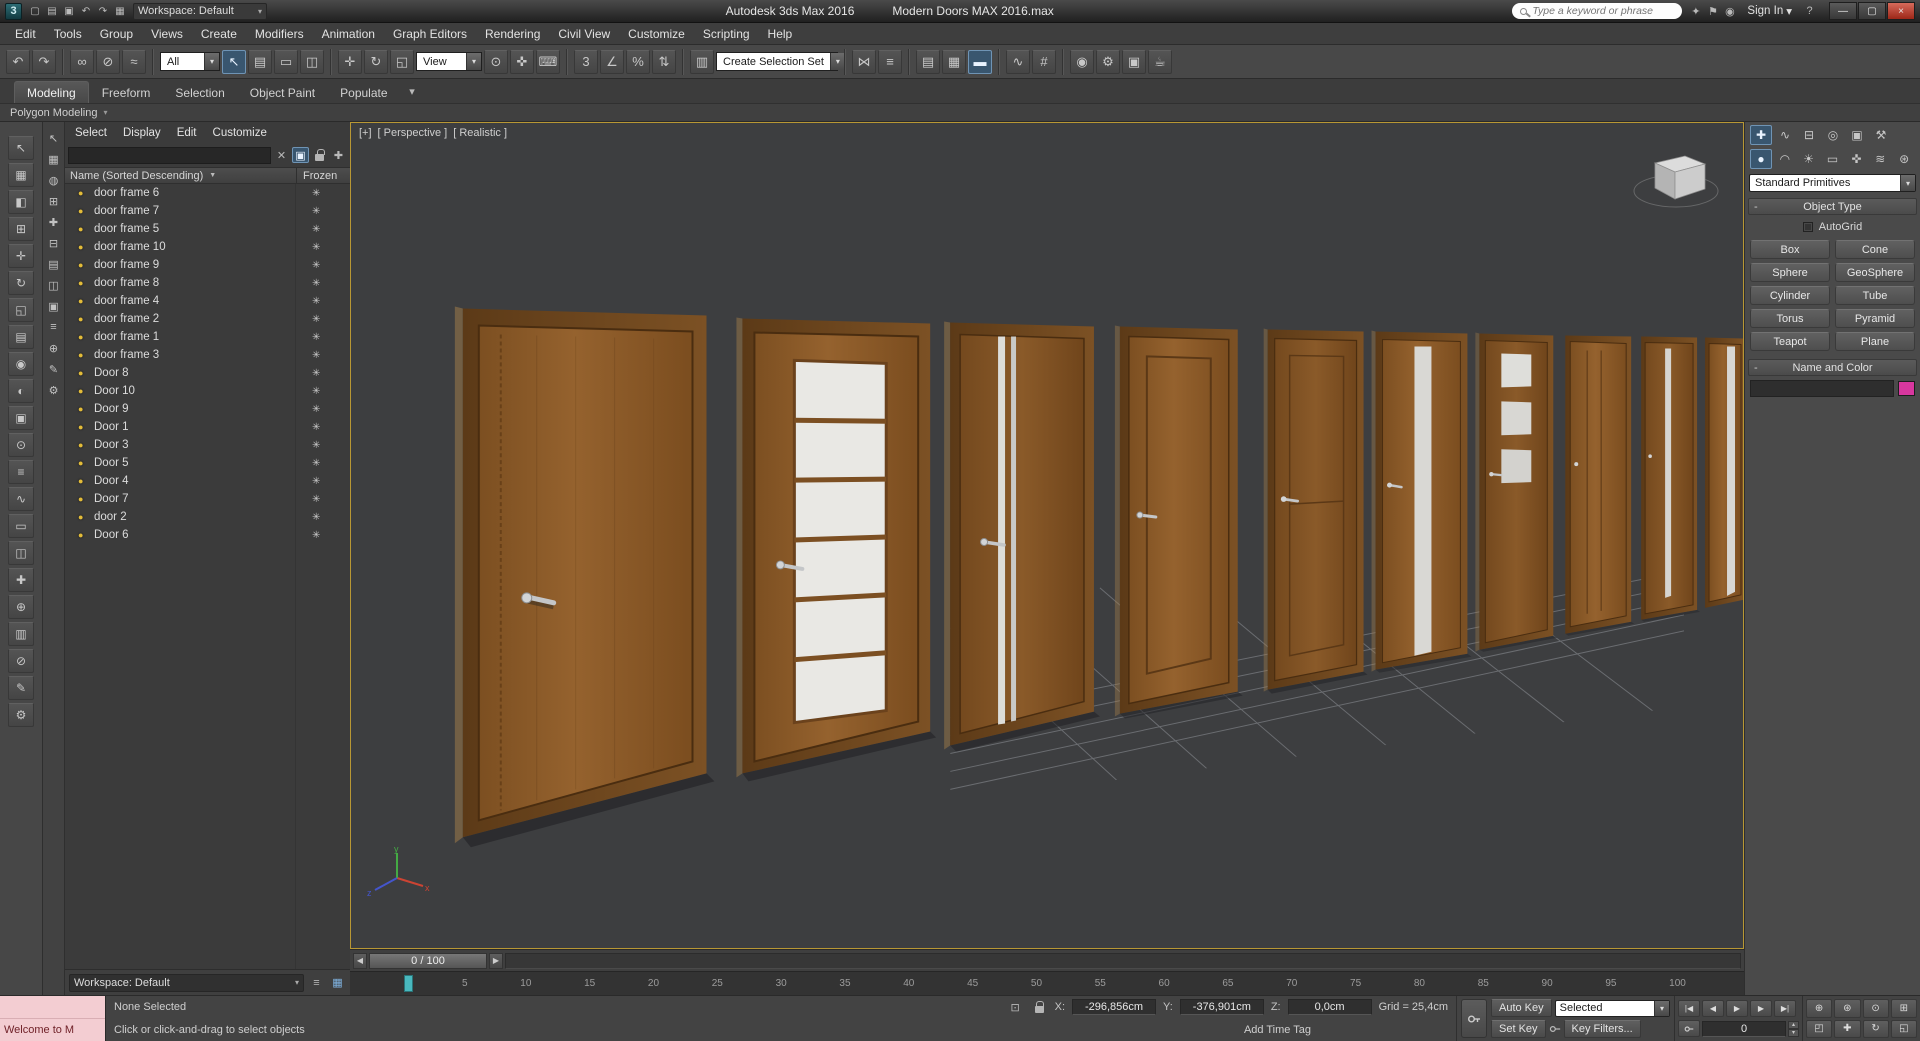  What do you see at coordinates (496, 960) in the screenshot?
I see `time-slider-next: ▶` at bounding box center [496, 960].